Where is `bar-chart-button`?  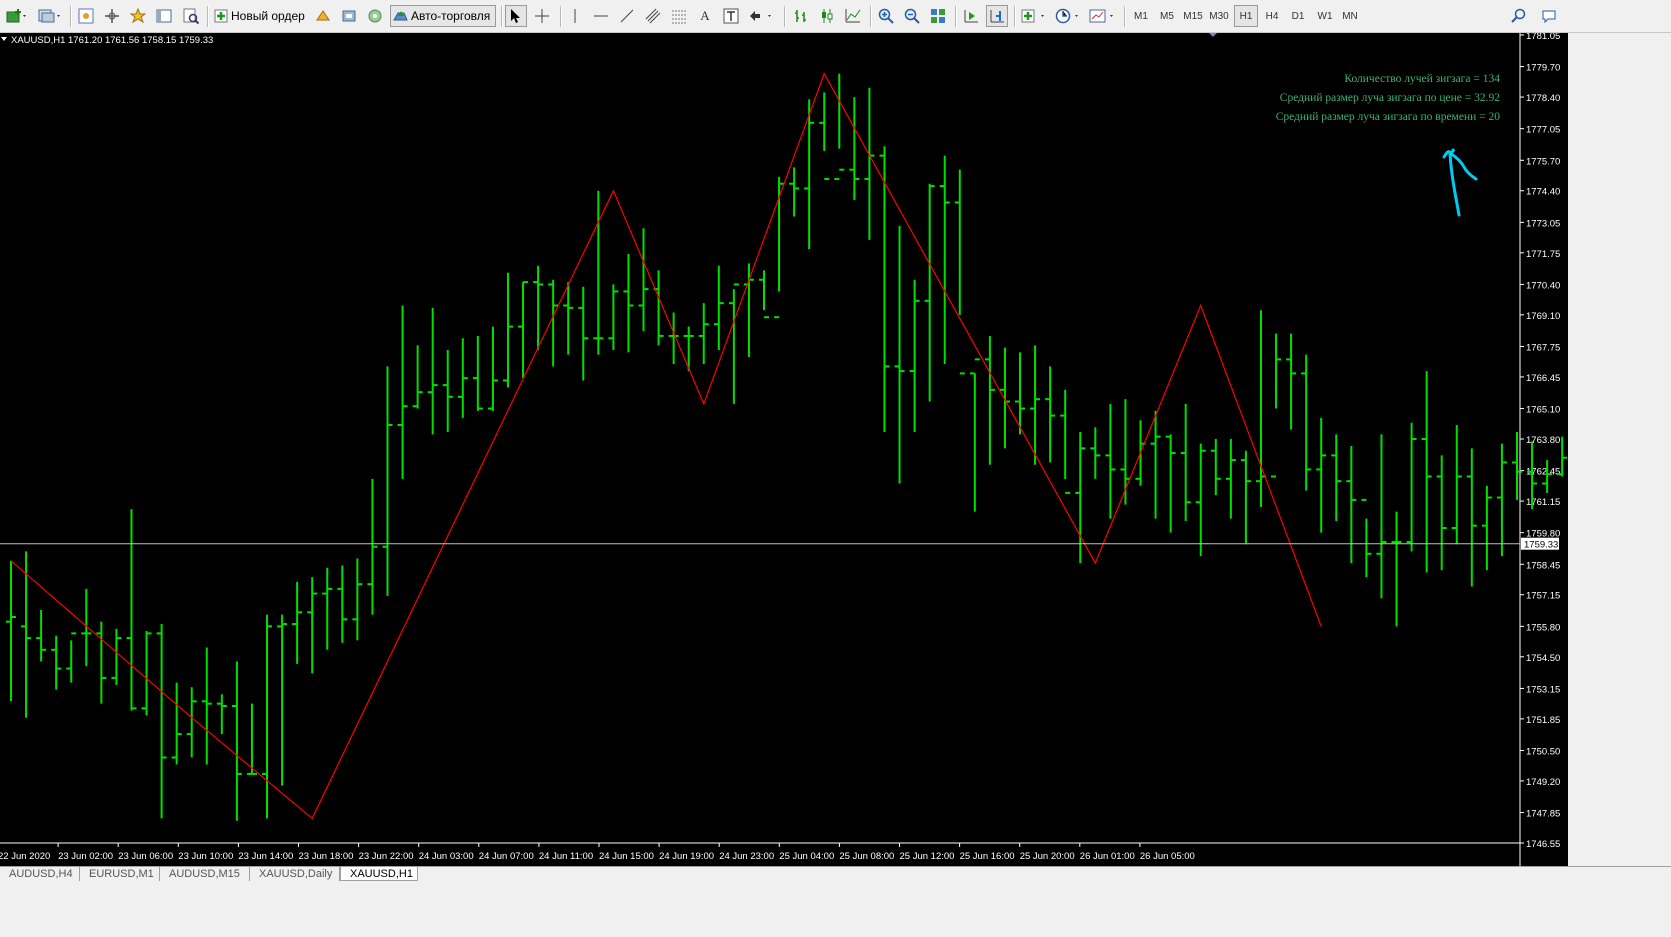 bar-chart-button is located at coordinates (801, 16).